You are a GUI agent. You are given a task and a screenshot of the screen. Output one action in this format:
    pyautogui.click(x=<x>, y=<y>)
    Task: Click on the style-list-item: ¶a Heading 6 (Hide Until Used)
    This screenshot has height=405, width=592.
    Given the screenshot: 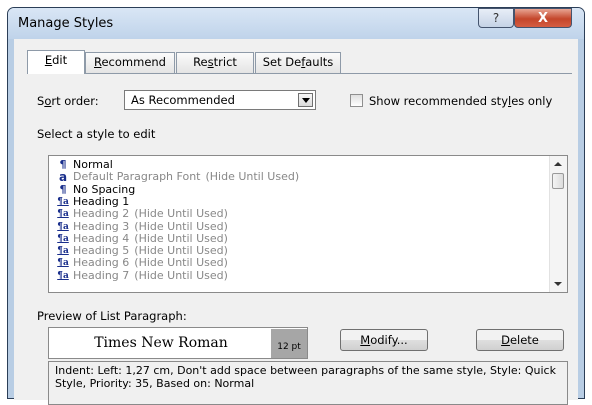 What is the action you would take?
    pyautogui.click(x=141, y=263)
    